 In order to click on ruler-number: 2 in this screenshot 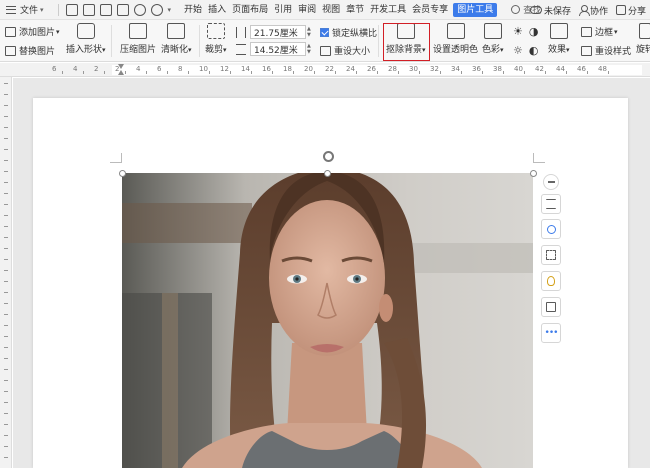, I will do `click(96, 69)`.